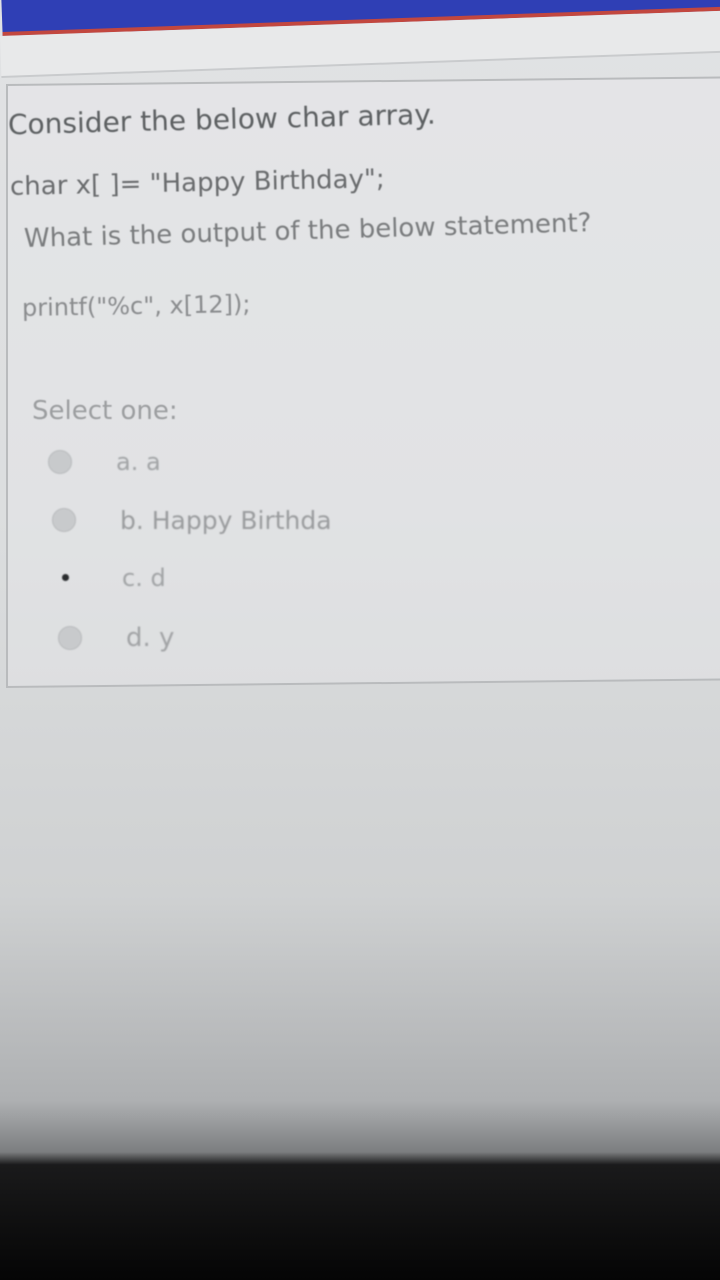 The height and width of the screenshot is (1280, 720). Describe the element at coordinates (104, 462) in the screenshot. I see `answer-option-a: a. a` at that location.